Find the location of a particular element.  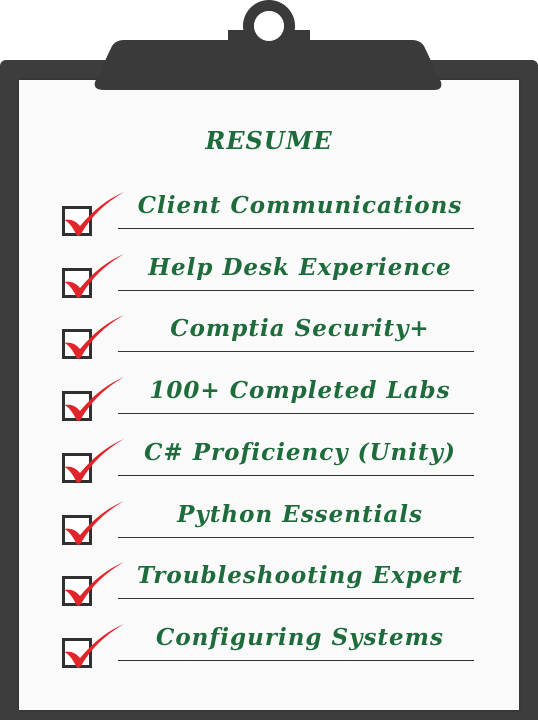

list-item: Troubleshooting Expert is located at coordinates (269, 589).